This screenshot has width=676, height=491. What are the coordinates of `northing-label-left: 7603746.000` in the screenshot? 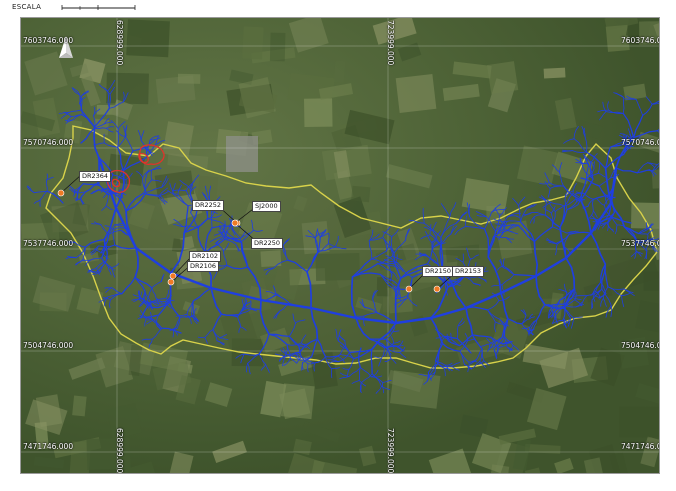 It's located at (48, 40).